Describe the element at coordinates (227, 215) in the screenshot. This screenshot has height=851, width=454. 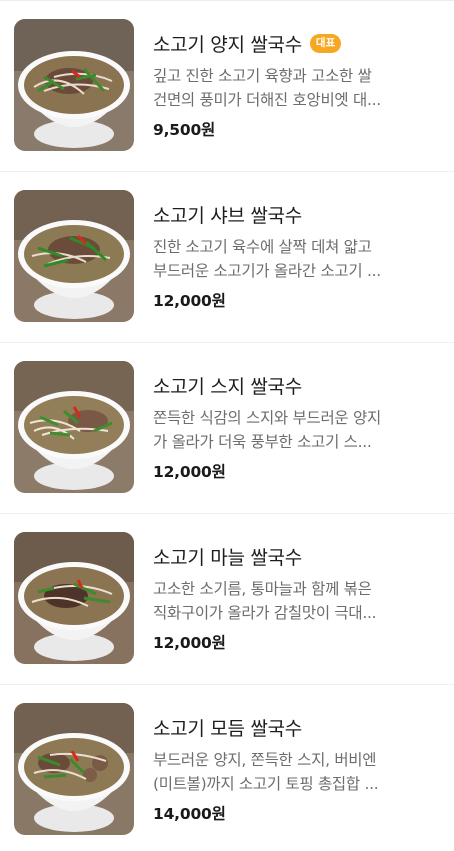
I see `menu-item-title: 소고기 샤브 쌀국수` at that location.